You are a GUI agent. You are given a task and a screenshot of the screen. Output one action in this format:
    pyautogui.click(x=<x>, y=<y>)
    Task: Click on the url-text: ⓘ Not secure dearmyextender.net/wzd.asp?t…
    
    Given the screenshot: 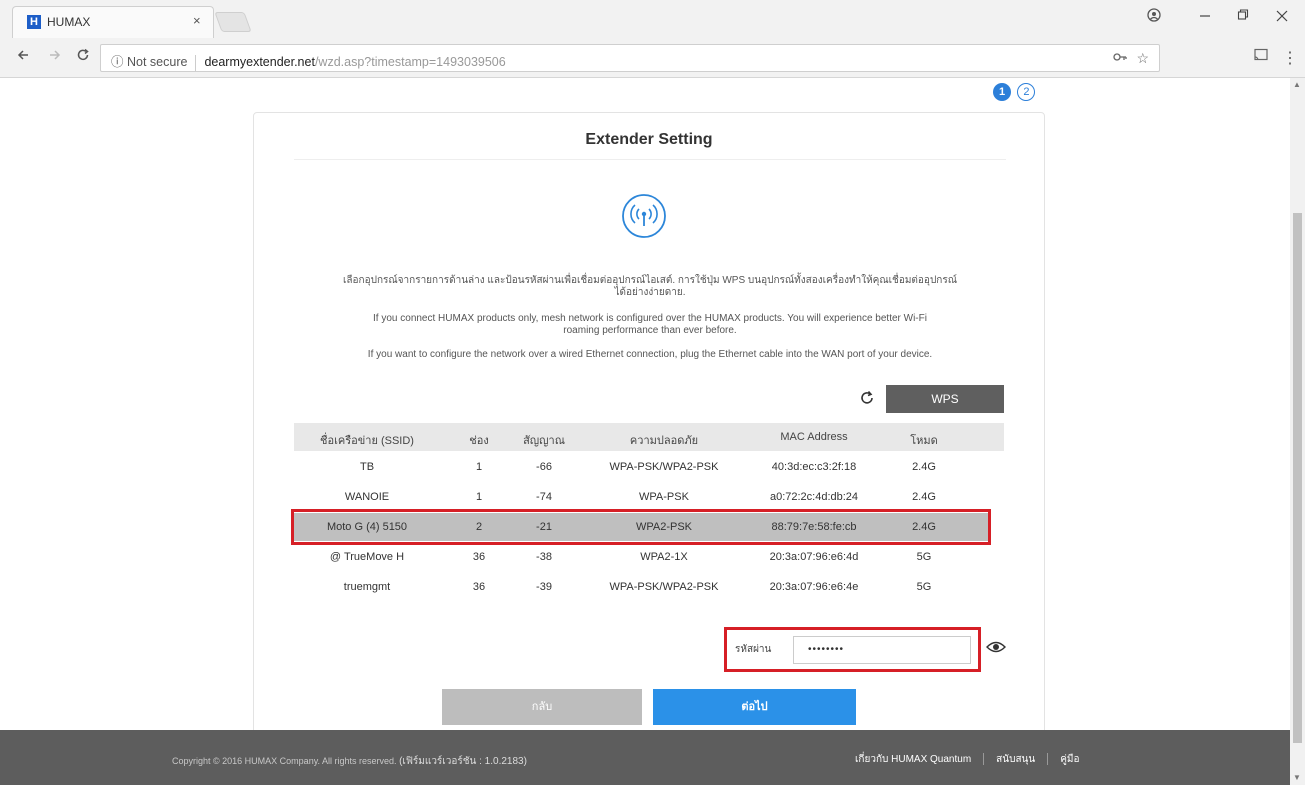 What is the action you would take?
    pyautogui.click(x=308, y=61)
    